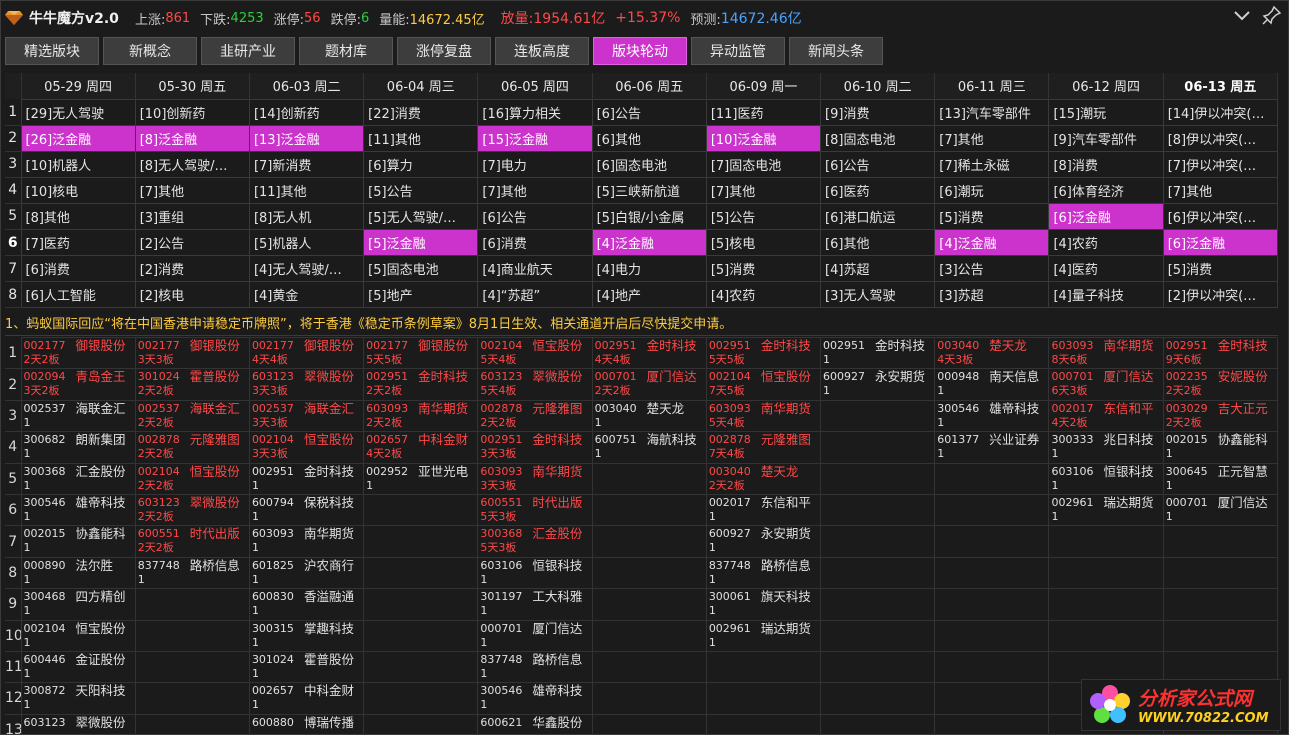 This screenshot has height=735, width=1289. Describe the element at coordinates (764, 86) in the screenshot. I see `date-header: 06-09 周一` at that location.